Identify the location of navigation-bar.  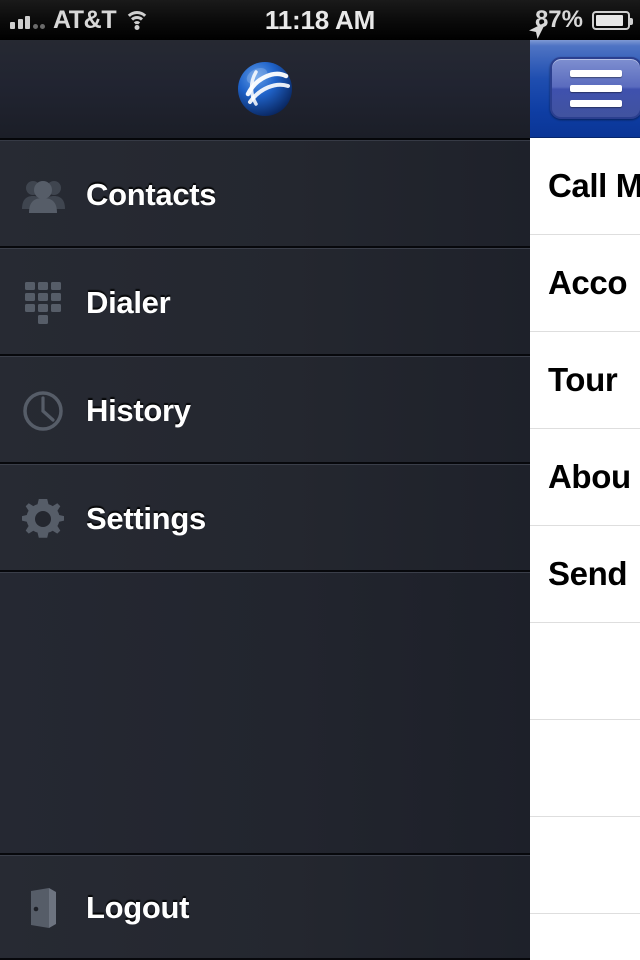
(584, 89).